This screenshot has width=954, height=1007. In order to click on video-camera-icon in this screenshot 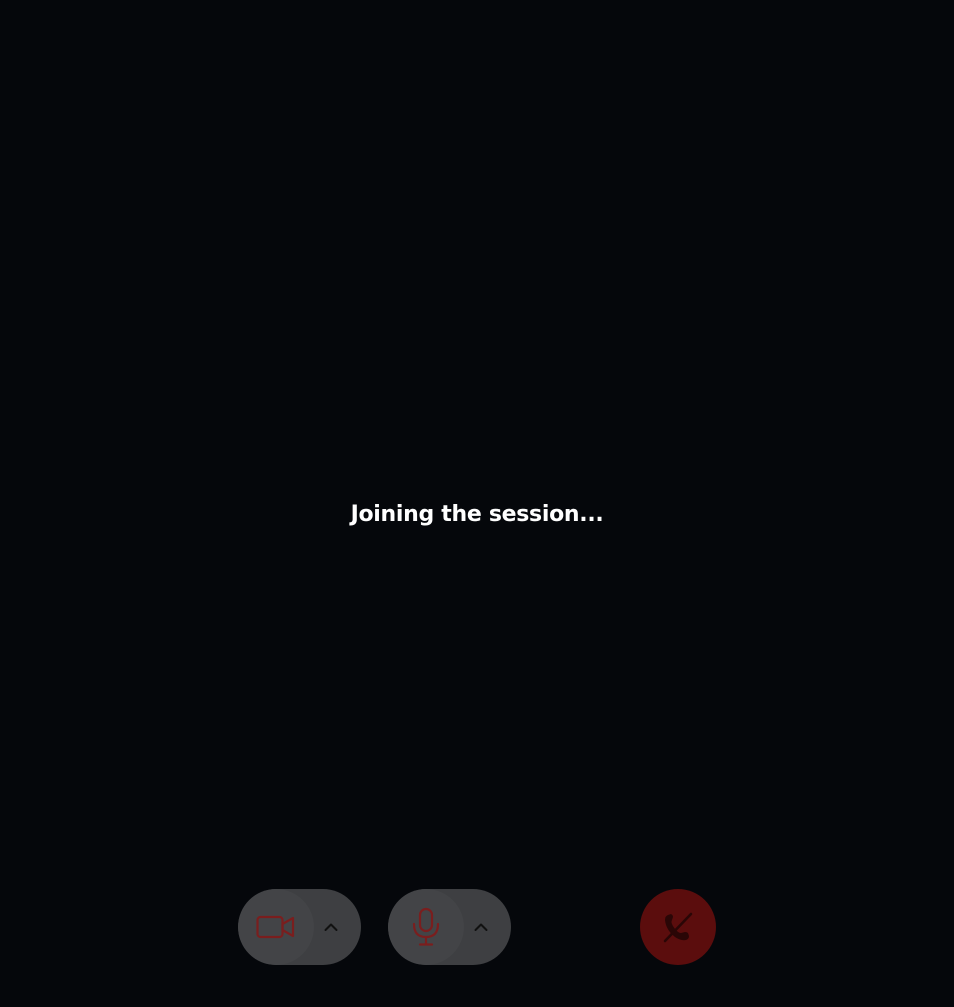, I will do `click(276, 927)`.